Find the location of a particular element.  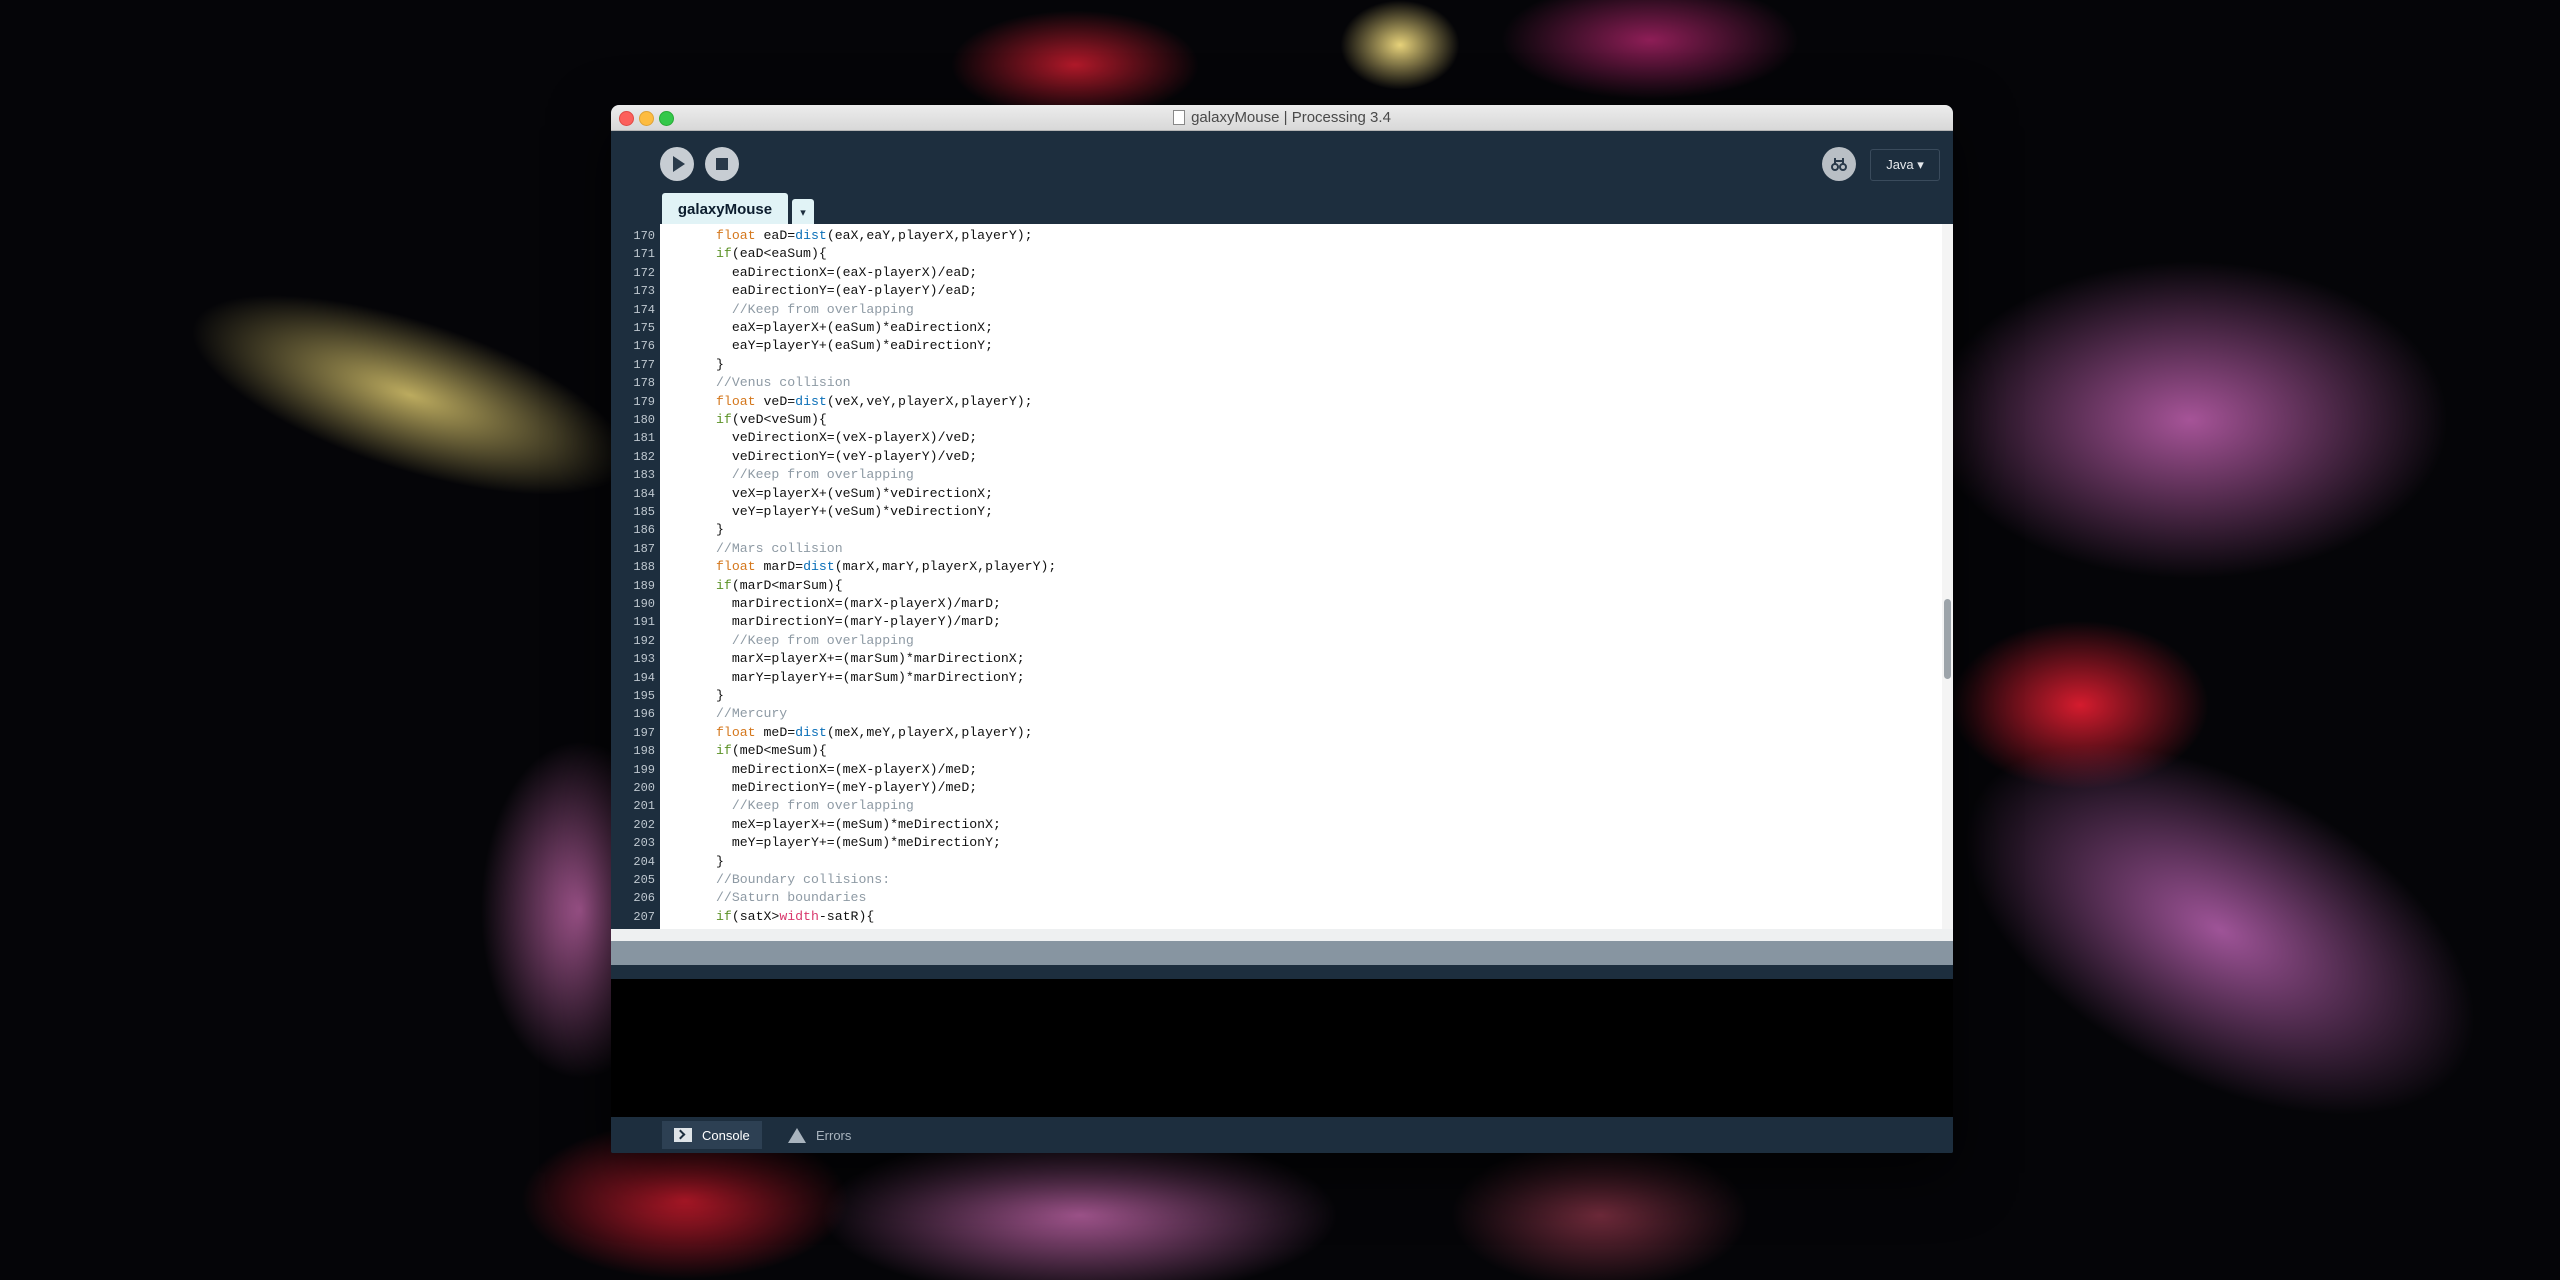

code-line: 190 marDirectionX=(marX-playerX)/marD; is located at coordinates (1276, 604).